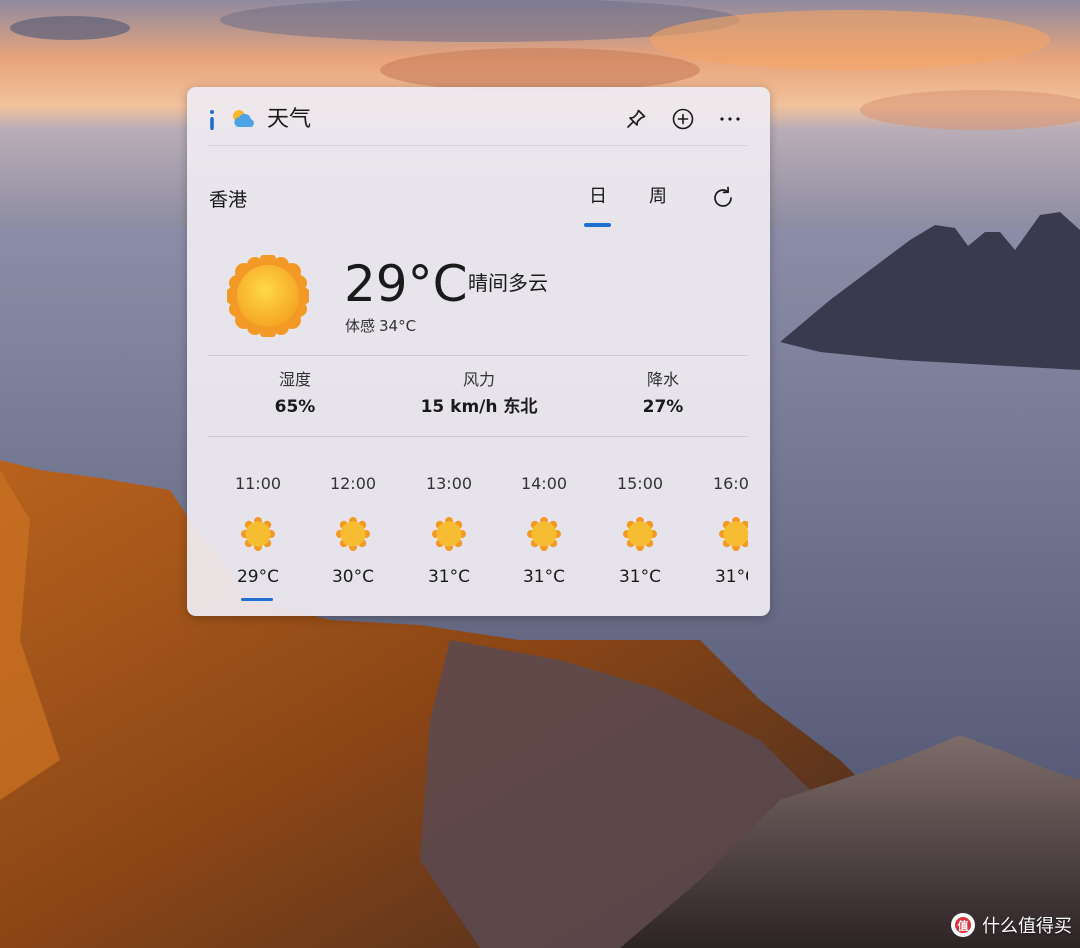 The image size is (1080, 948). What do you see at coordinates (640, 483) in the screenshot?
I see `hourly-time: 15:00` at bounding box center [640, 483].